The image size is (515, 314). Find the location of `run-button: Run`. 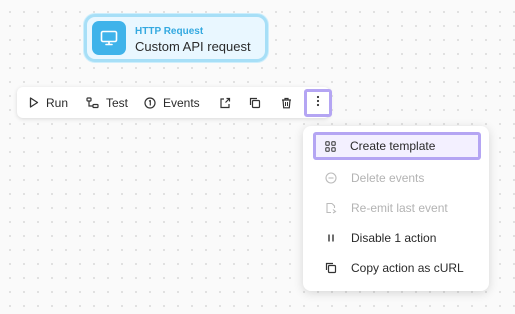

run-button: Run is located at coordinates (48, 102).